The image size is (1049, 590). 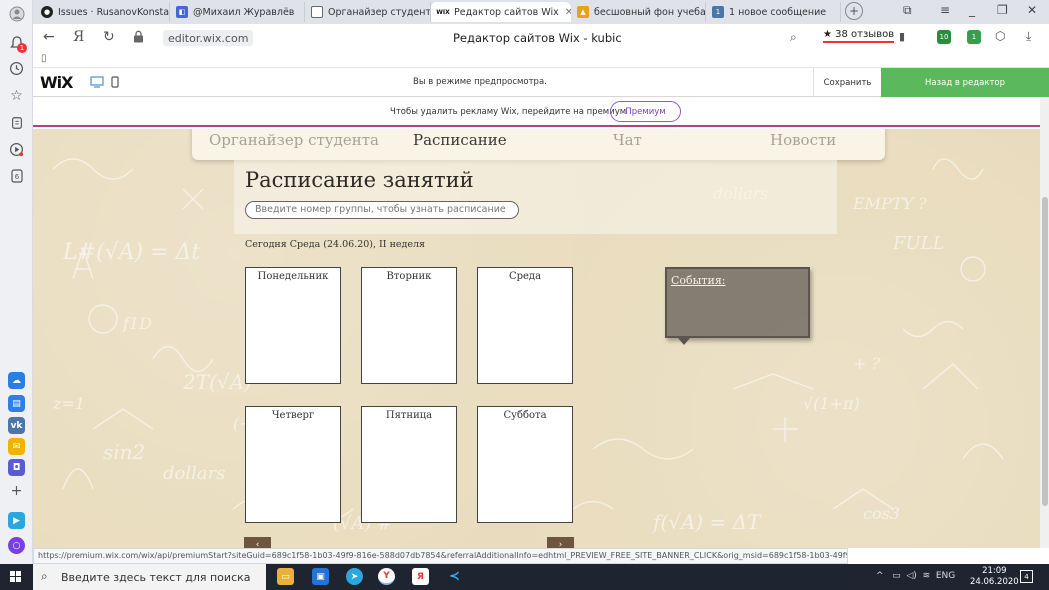 I want to click on bookmark-page-icon: ▯, so click(x=44, y=58).